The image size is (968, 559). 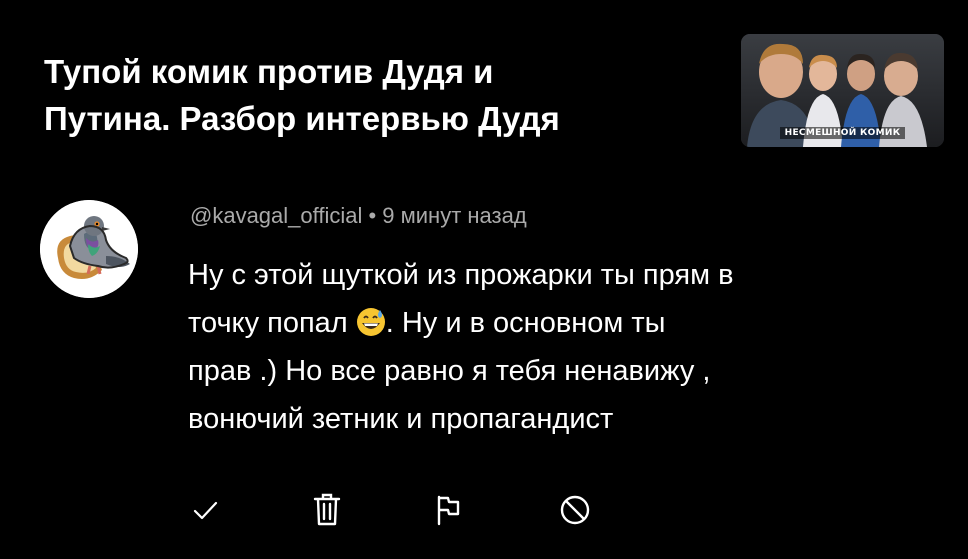 What do you see at coordinates (276, 215) in the screenshot?
I see `comment-author: @kavagal_official` at bounding box center [276, 215].